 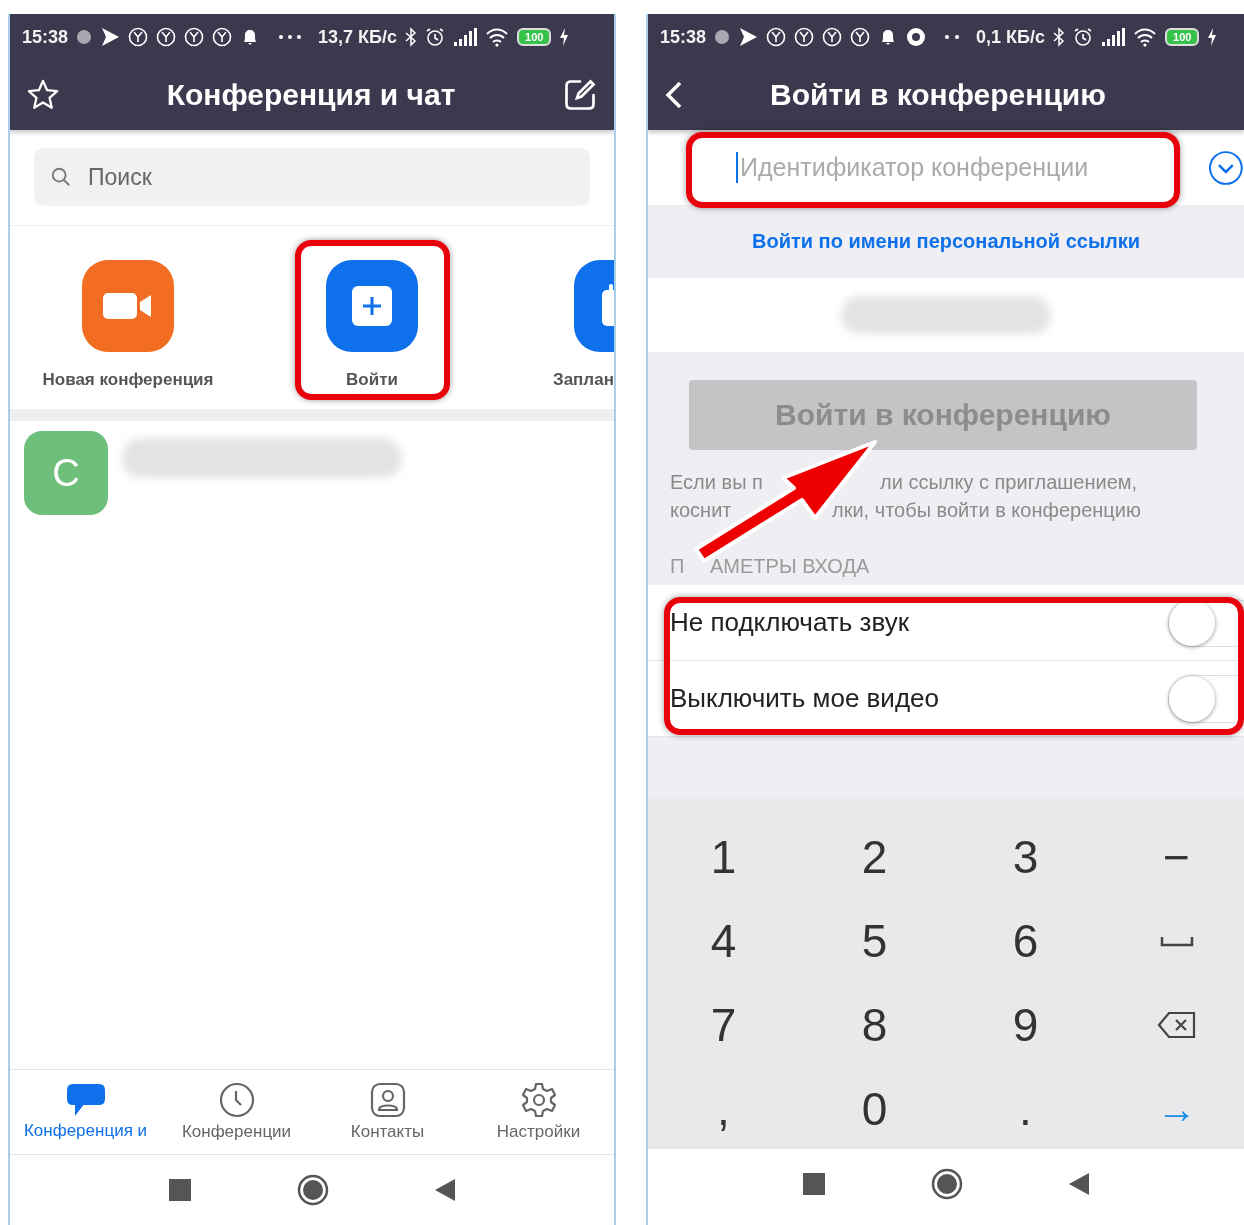 I want to click on tab: Контакты, so click(x=387, y=1112).